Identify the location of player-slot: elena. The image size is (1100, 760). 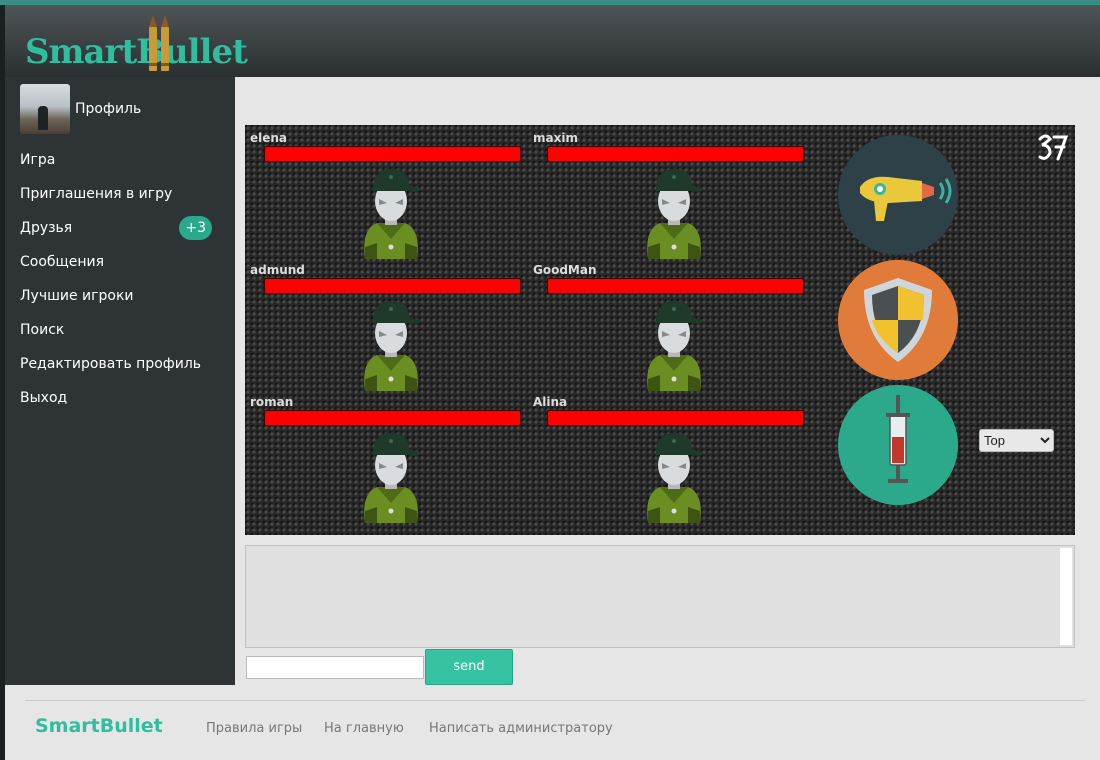
(383, 192).